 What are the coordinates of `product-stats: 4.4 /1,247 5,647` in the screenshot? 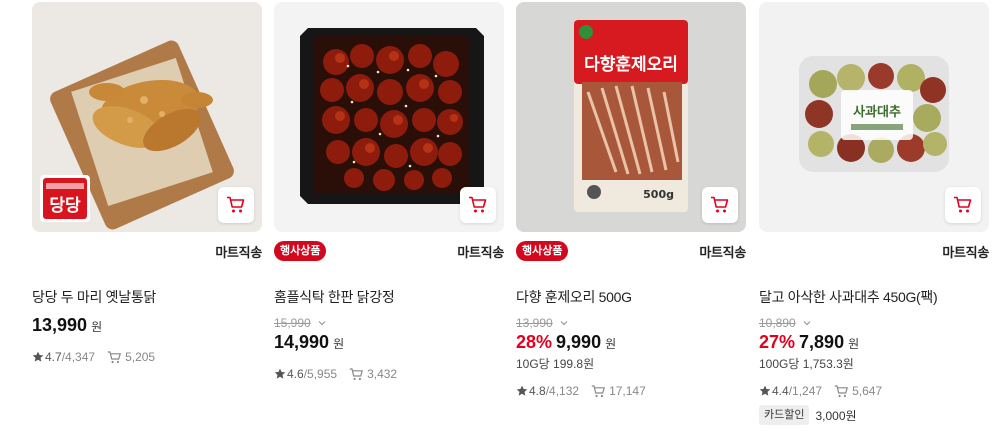 It's located at (874, 391).